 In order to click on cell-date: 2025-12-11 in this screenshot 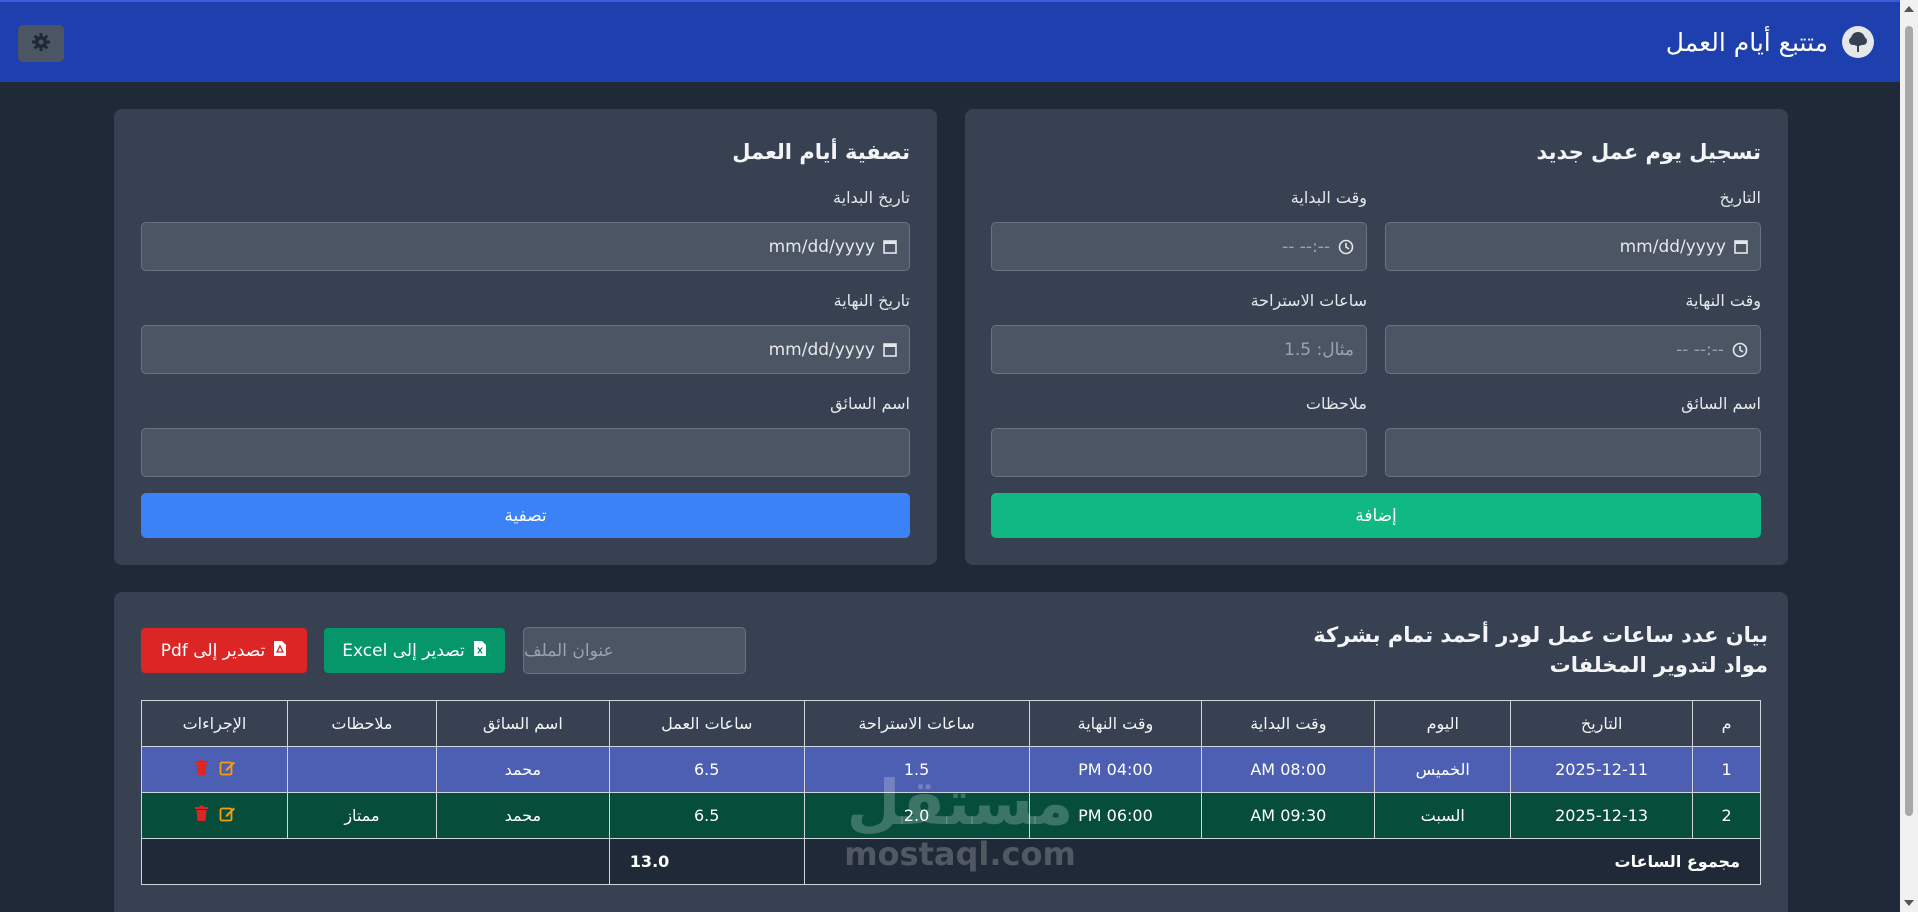, I will do `click(1602, 769)`.